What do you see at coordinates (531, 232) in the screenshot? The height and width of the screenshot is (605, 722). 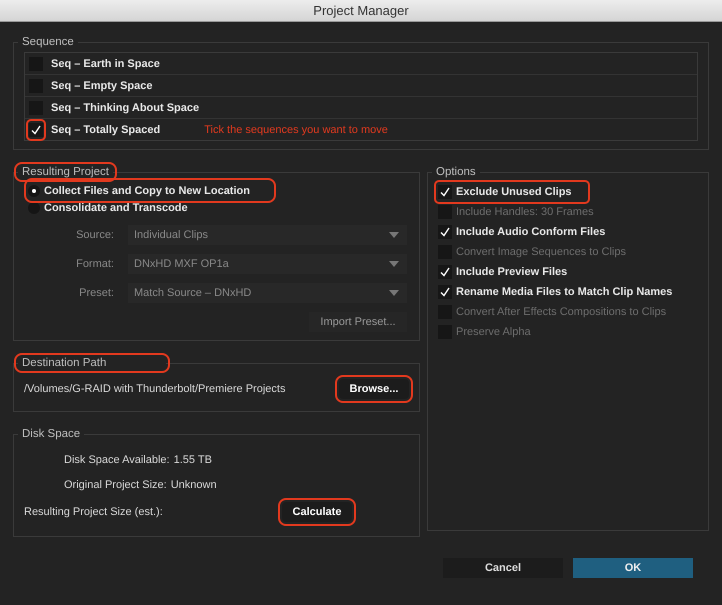 I see `option-label: Include Audio Conform Files` at bounding box center [531, 232].